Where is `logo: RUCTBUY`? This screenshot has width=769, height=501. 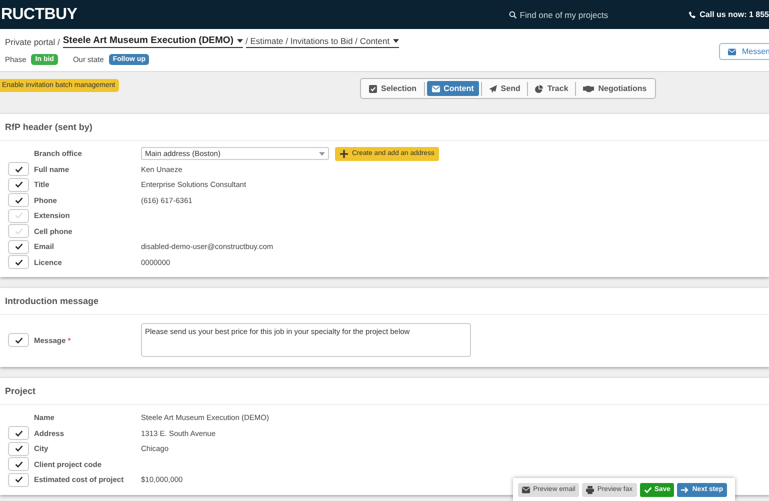 logo: RUCTBUY is located at coordinates (39, 15).